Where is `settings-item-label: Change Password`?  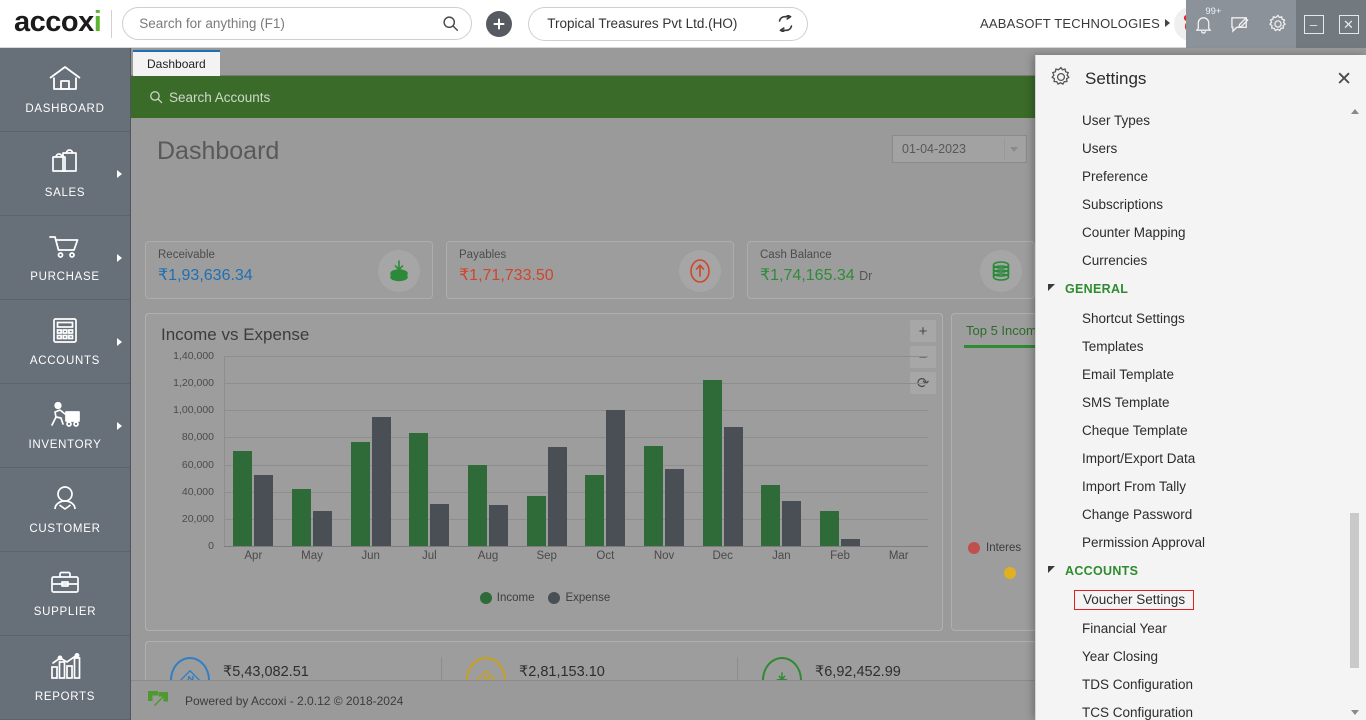
settings-item-label: Change Password is located at coordinates (1137, 514).